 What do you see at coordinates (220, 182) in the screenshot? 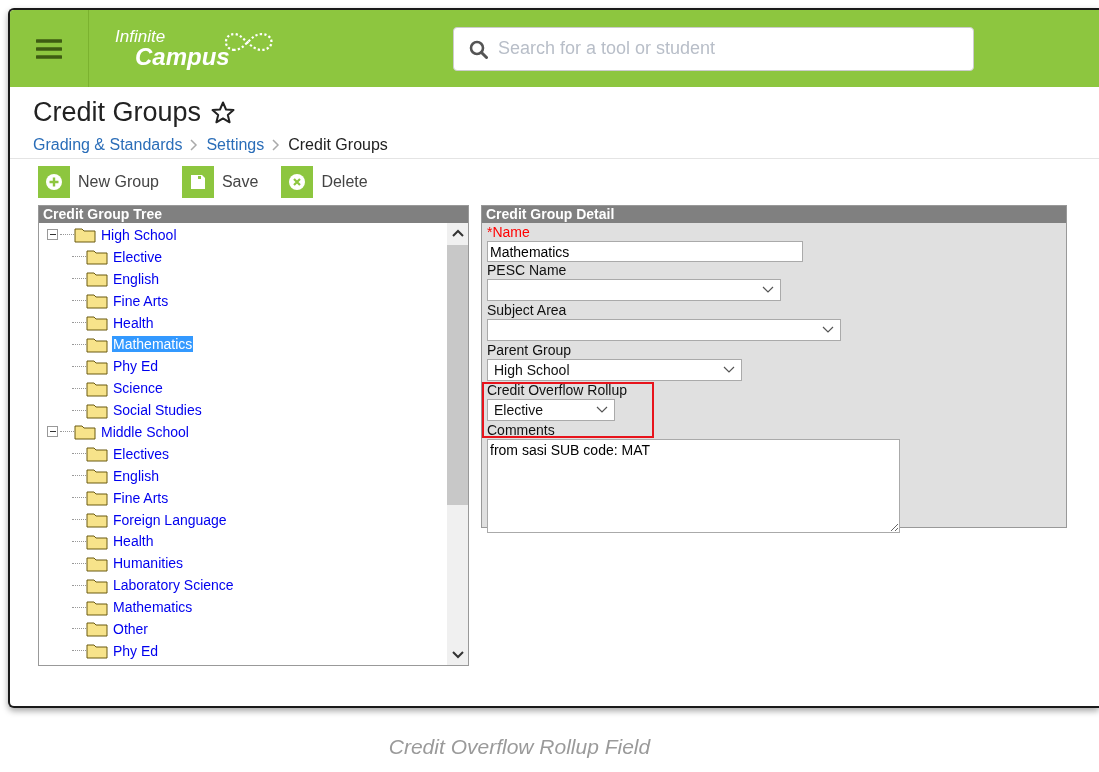
I see `toolbar-button: Save` at bounding box center [220, 182].